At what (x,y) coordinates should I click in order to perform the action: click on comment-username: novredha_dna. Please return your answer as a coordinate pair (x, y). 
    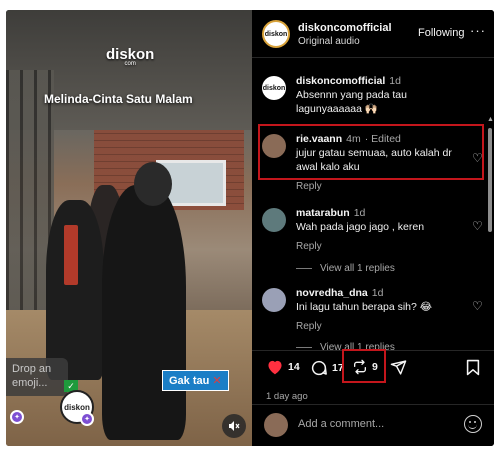
    Looking at the image, I should click on (332, 293).